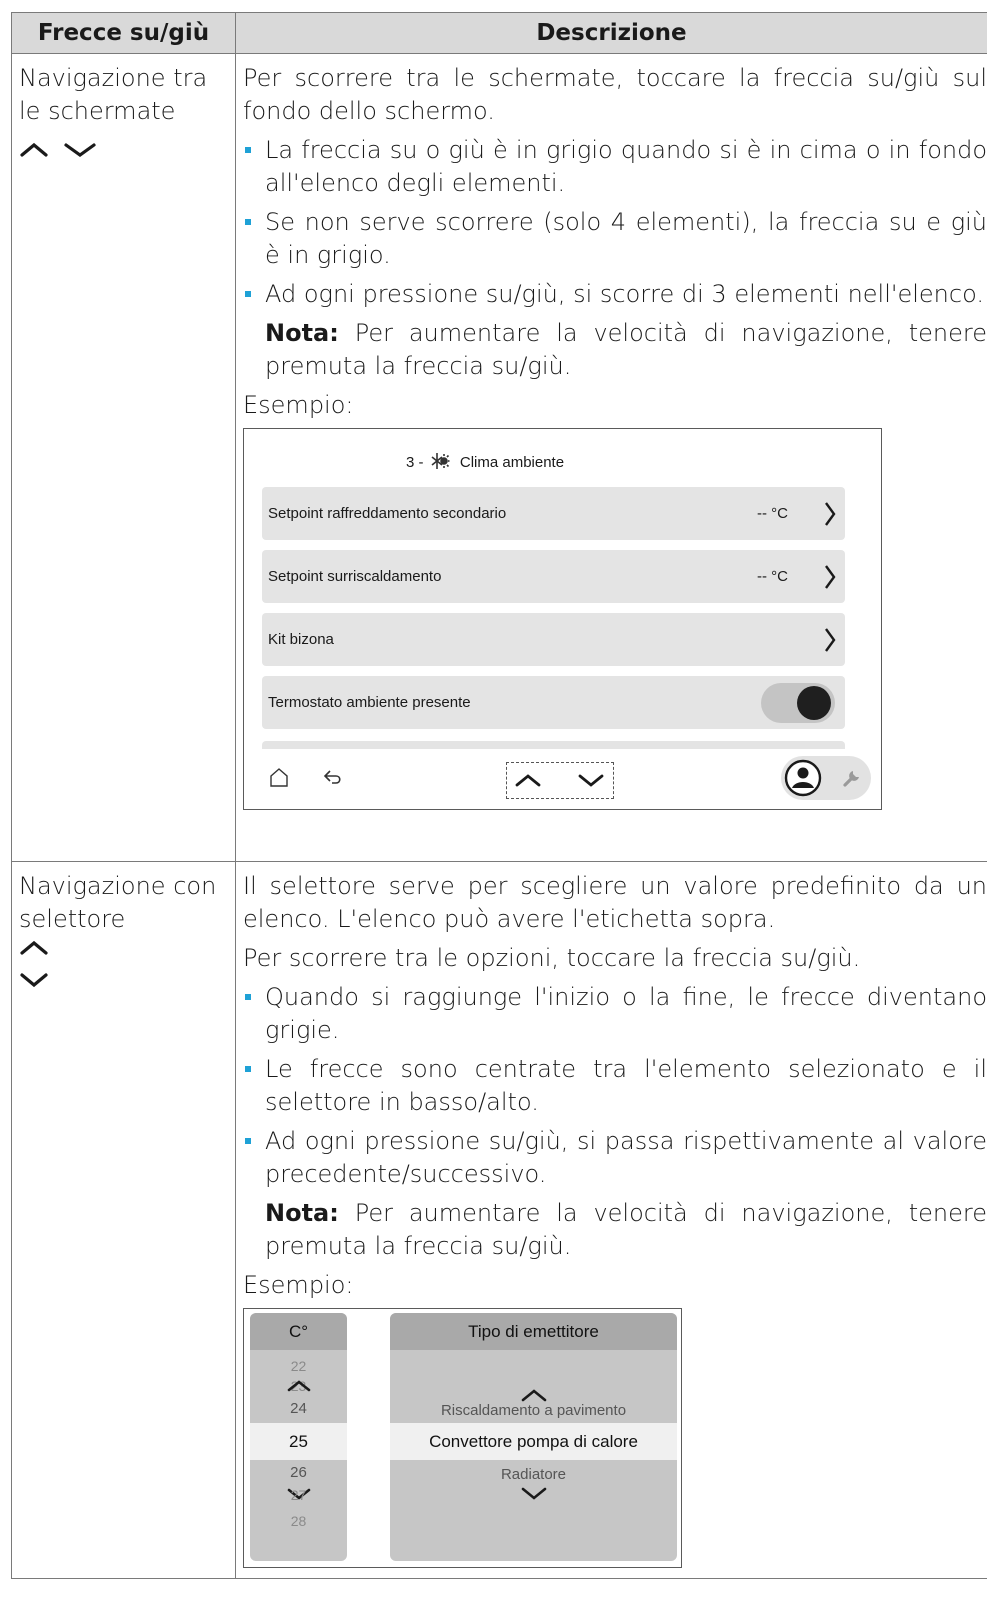 The height and width of the screenshot is (1598, 987). I want to click on number-option: 28, so click(298, 1521).